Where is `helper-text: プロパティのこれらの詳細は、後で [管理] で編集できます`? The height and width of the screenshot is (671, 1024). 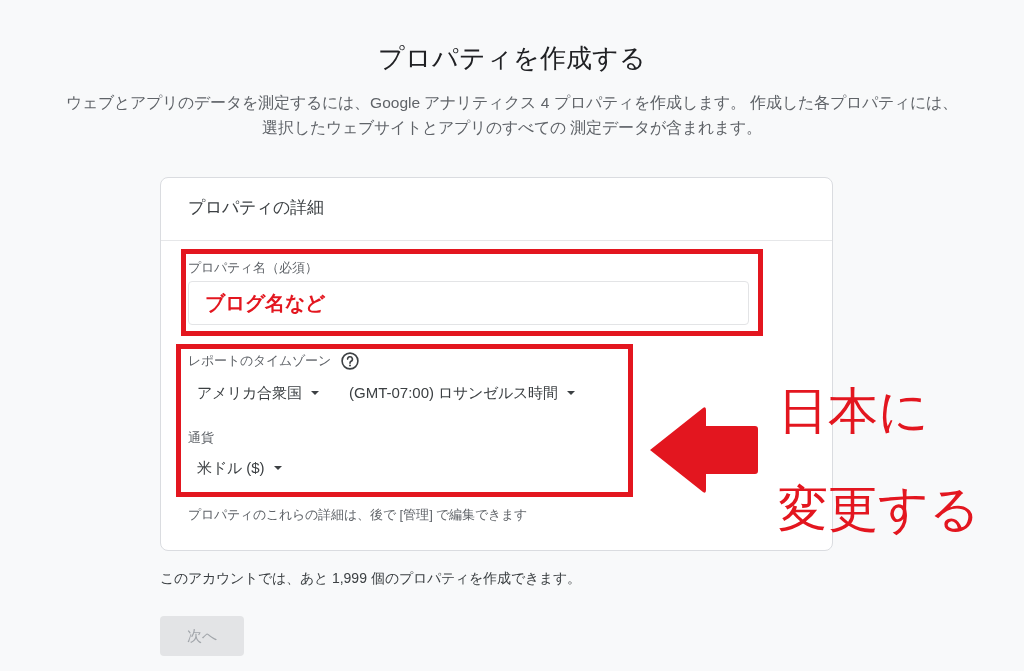
helper-text: プロパティのこれらの詳細は、後で [管理] で編集できます is located at coordinates (358, 515).